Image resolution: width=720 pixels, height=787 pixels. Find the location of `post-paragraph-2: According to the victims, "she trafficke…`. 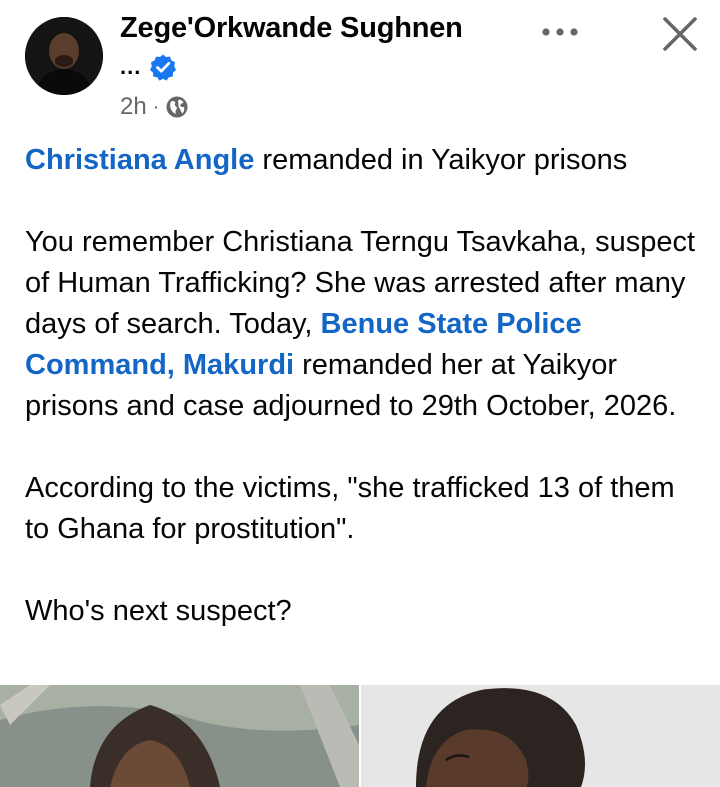

post-paragraph-2: According to the victims, "she trafficke… is located at coordinates (350, 508).